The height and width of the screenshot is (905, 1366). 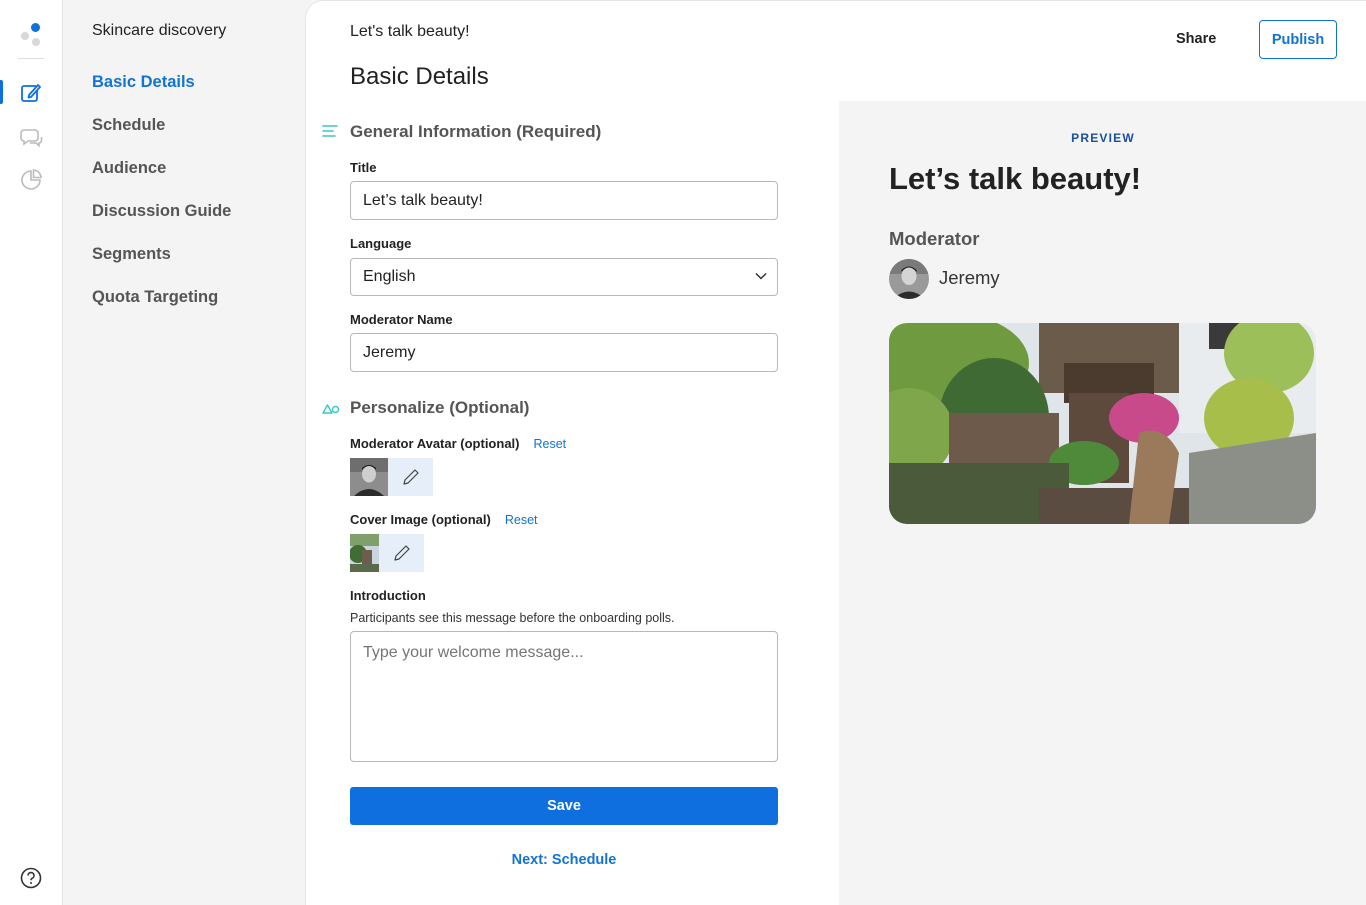 I want to click on avatar-edit-button, so click(x=410, y=477).